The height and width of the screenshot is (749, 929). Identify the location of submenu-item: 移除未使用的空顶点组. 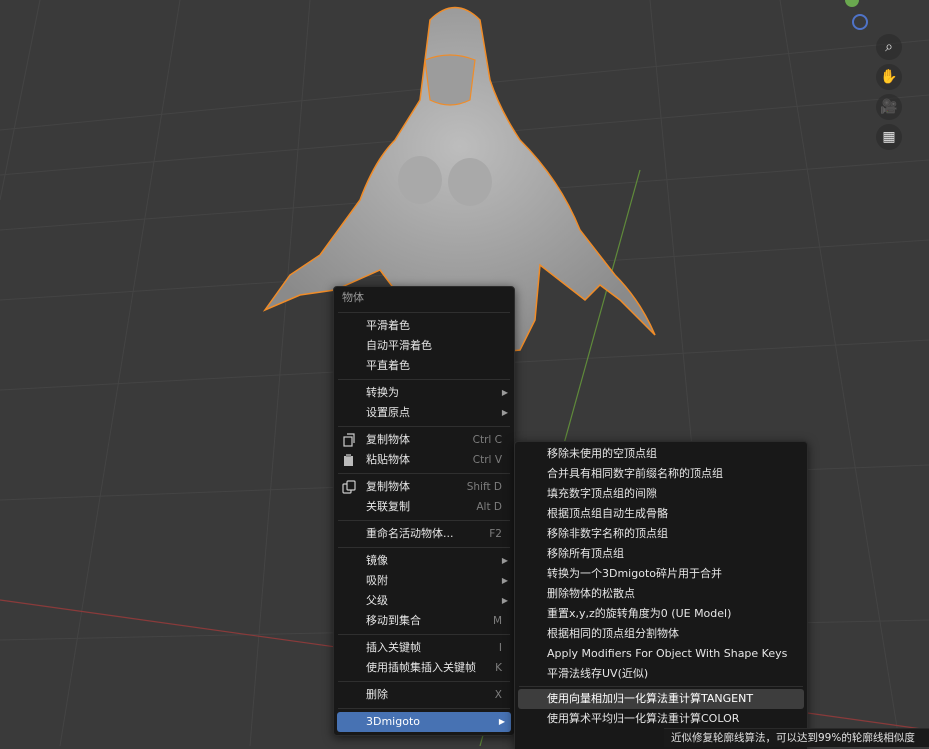
(661, 454).